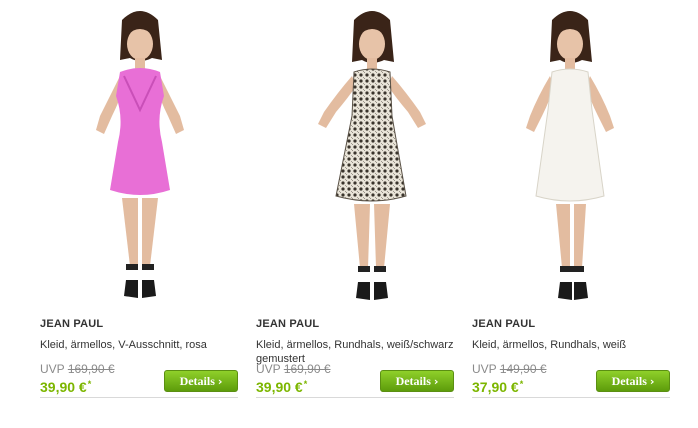 The height and width of the screenshot is (428, 698). I want to click on uvp-price: UVP 149,90 €, so click(509, 369).